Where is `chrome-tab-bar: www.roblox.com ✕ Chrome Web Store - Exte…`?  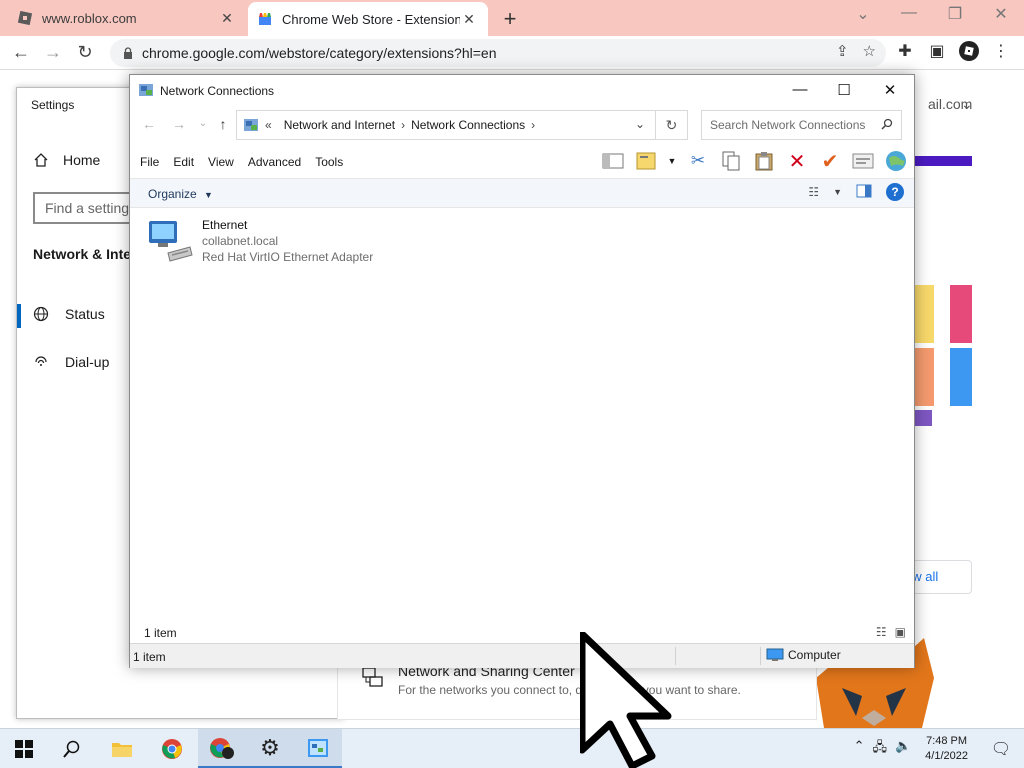
chrome-tab-bar: www.roblox.com ✕ Chrome Web Store - Exte… is located at coordinates (512, 18).